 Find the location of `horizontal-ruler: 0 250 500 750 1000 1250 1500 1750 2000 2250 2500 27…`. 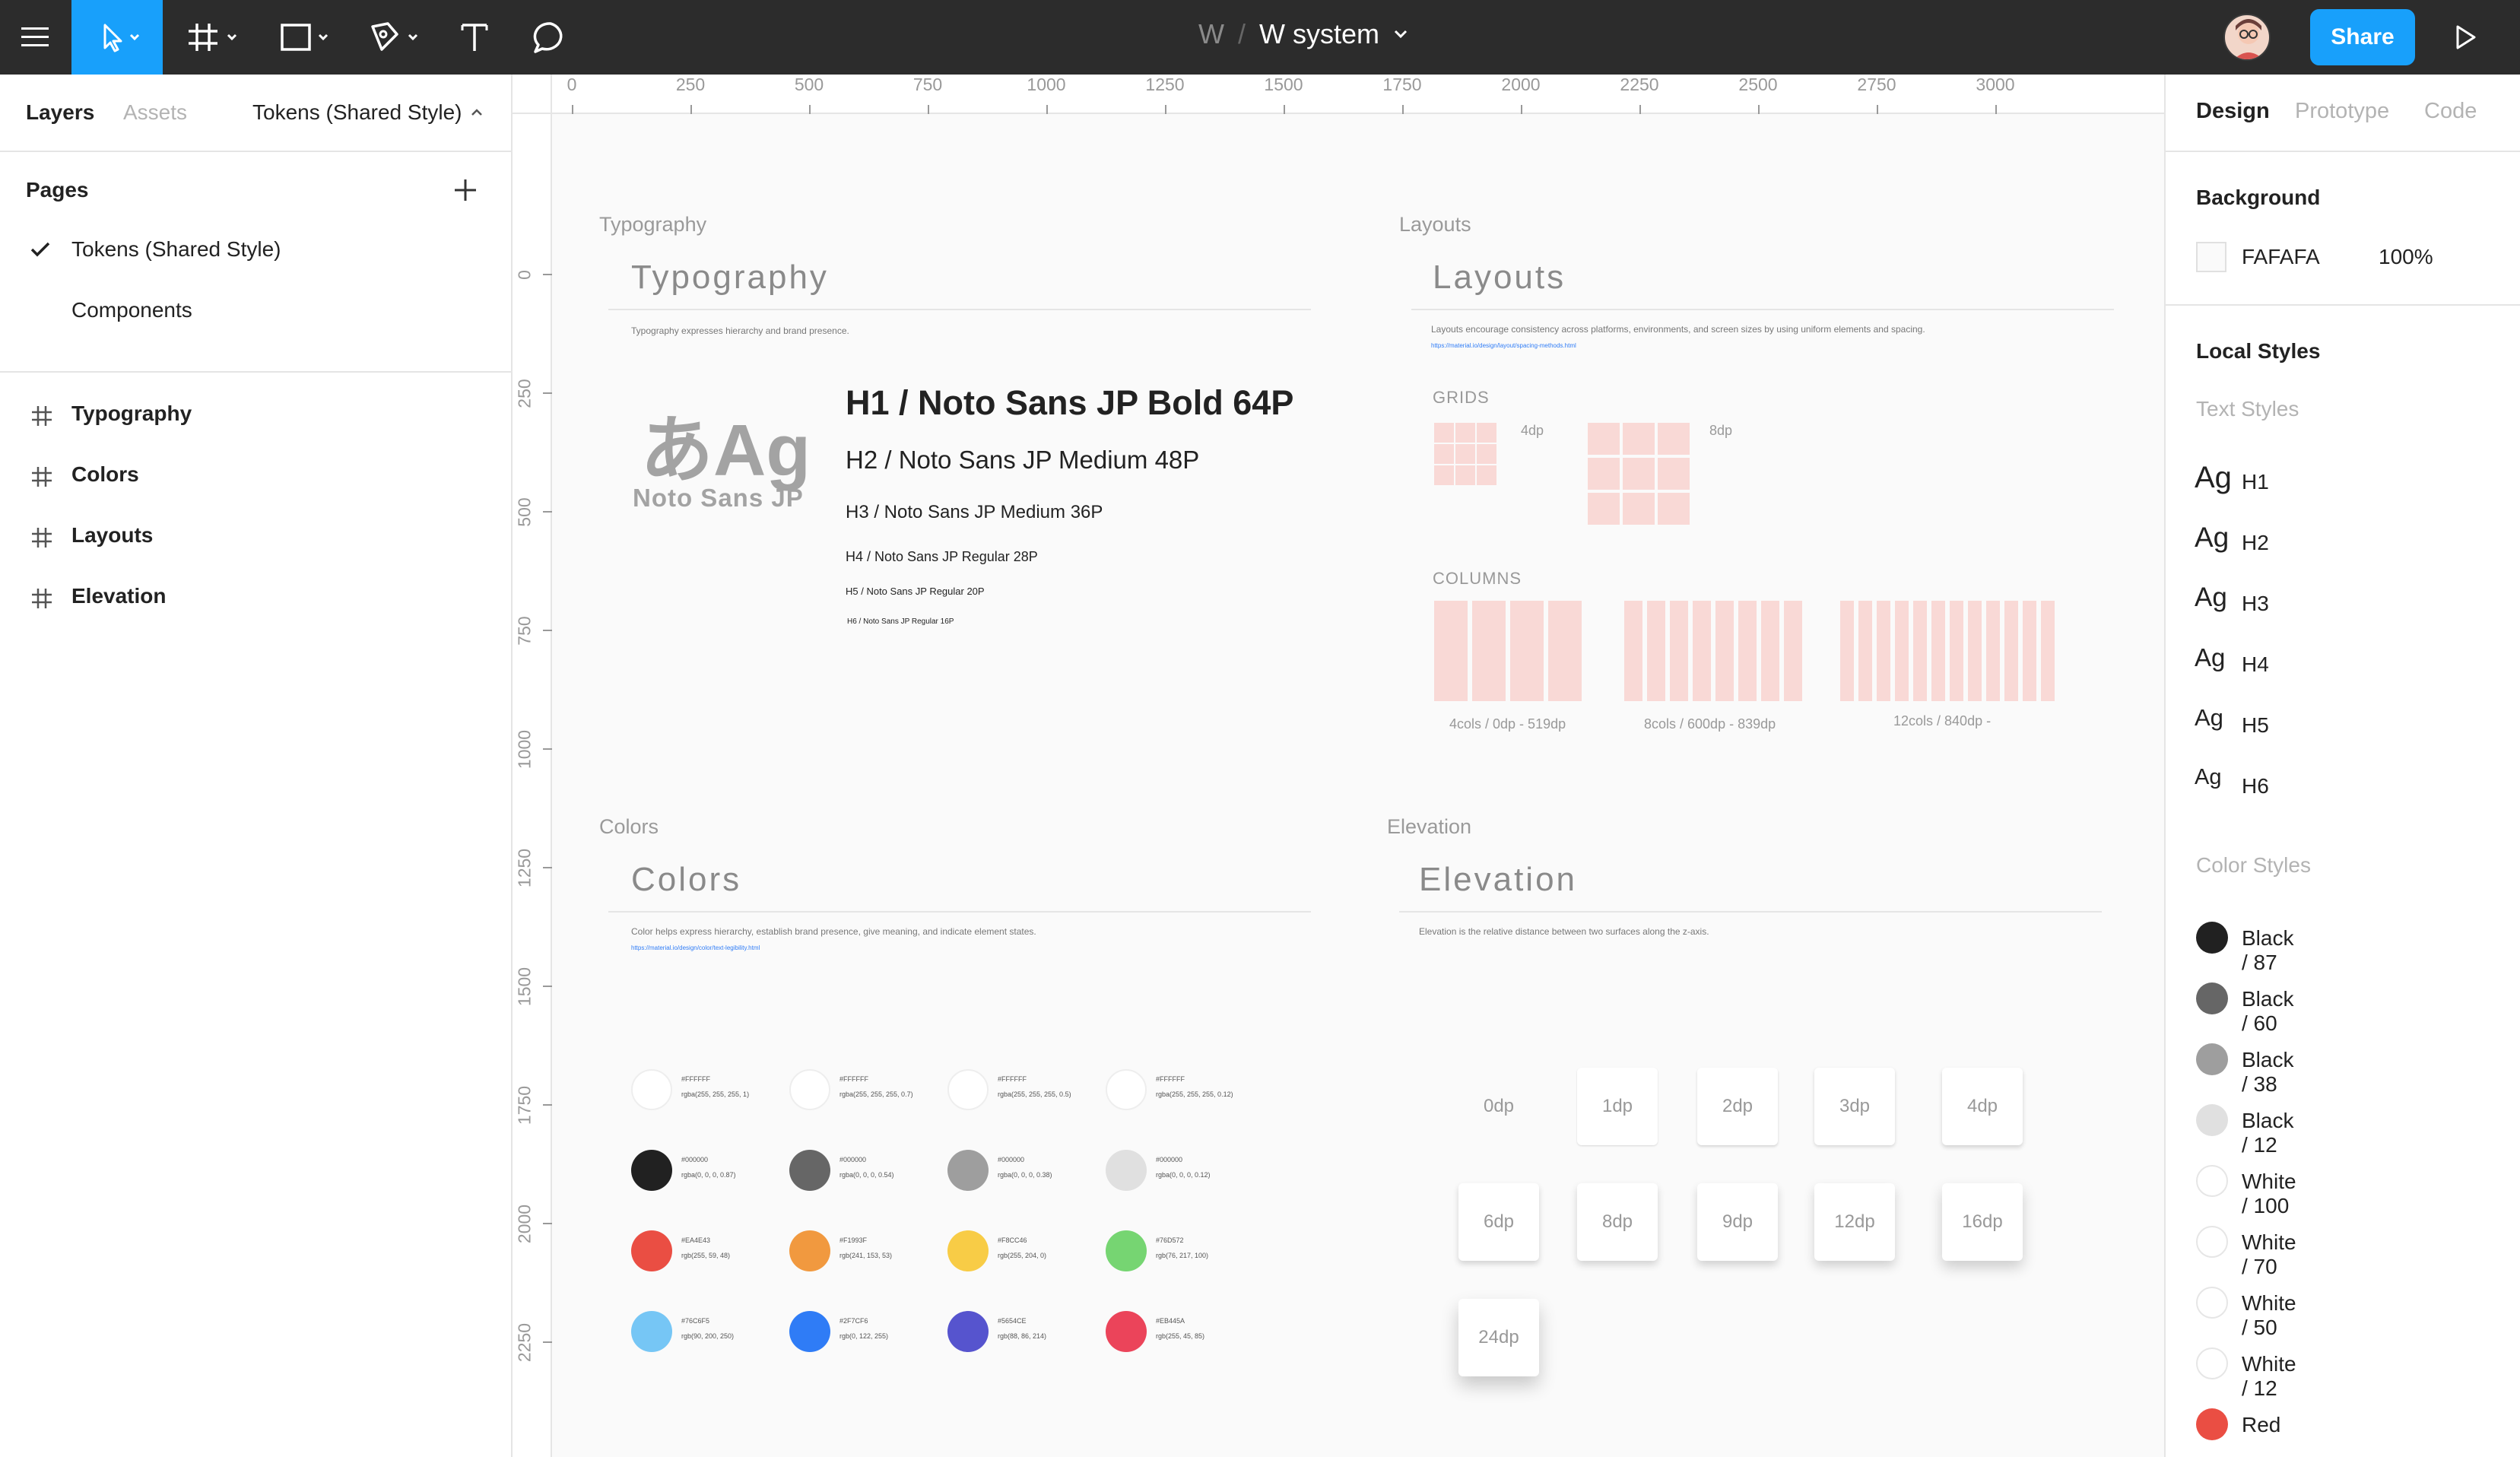

horizontal-ruler: 0 250 500 750 1000 1250 1500 1750 2000 2250 2500 27… is located at coordinates (1358, 94).